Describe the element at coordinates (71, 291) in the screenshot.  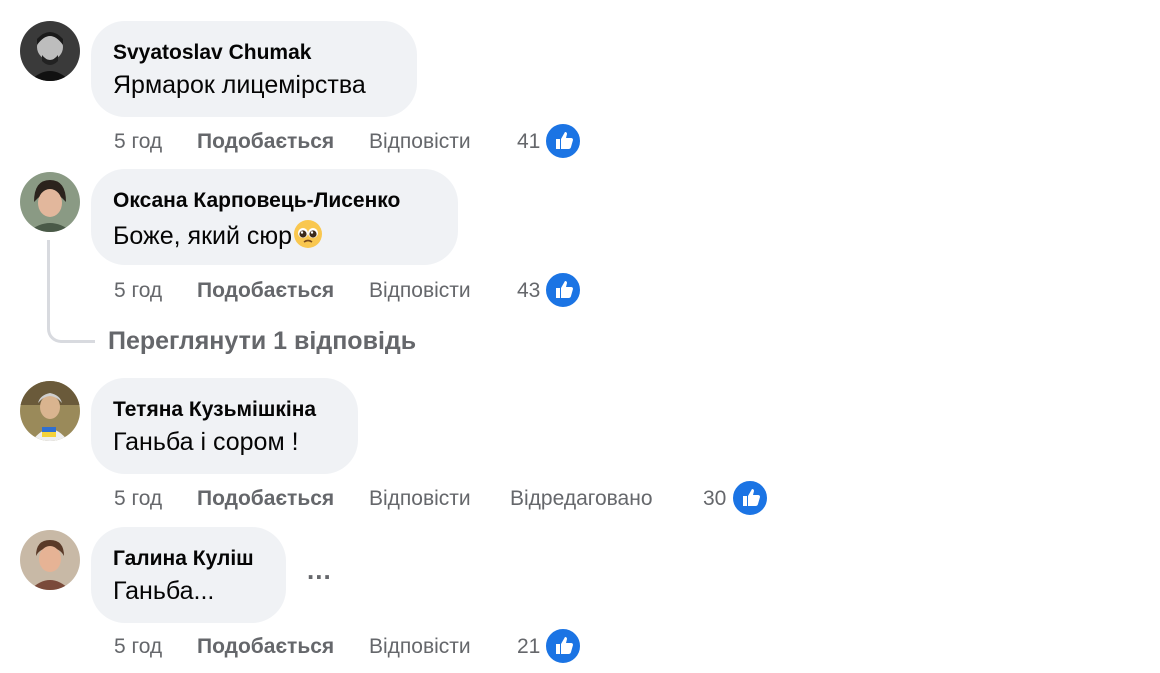
I see `reply-thread-line` at that location.